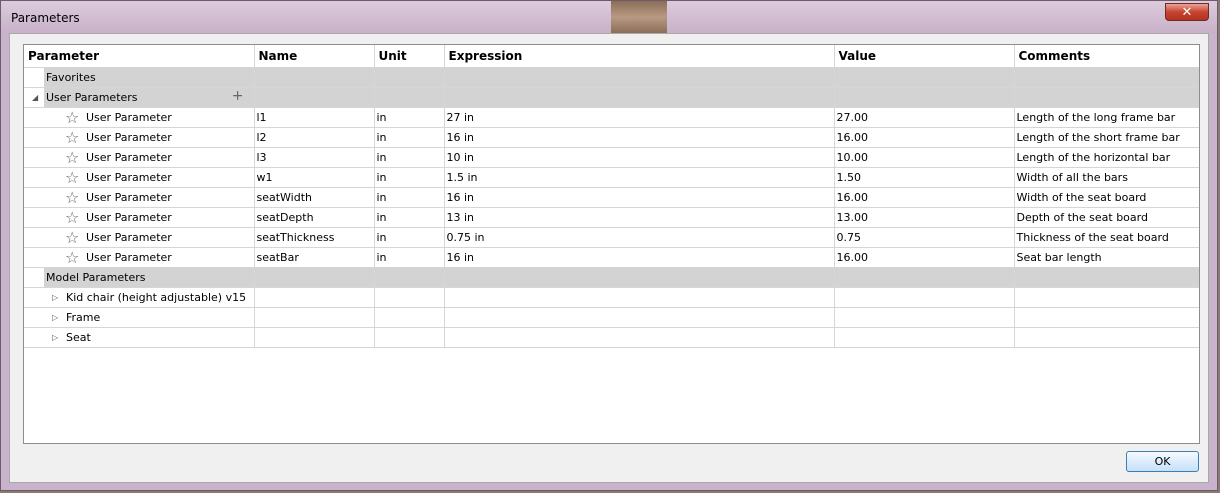  What do you see at coordinates (314, 237) in the screenshot?
I see `param-name: seatThickness` at bounding box center [314, 237].